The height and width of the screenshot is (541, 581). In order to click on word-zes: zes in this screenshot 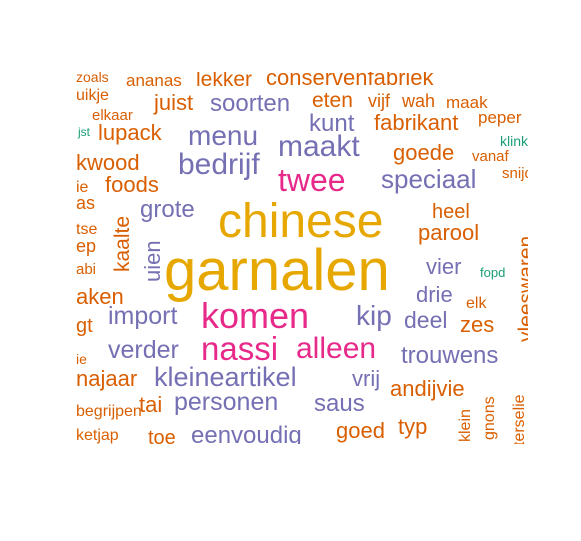, I will do `click(477, 324)`.